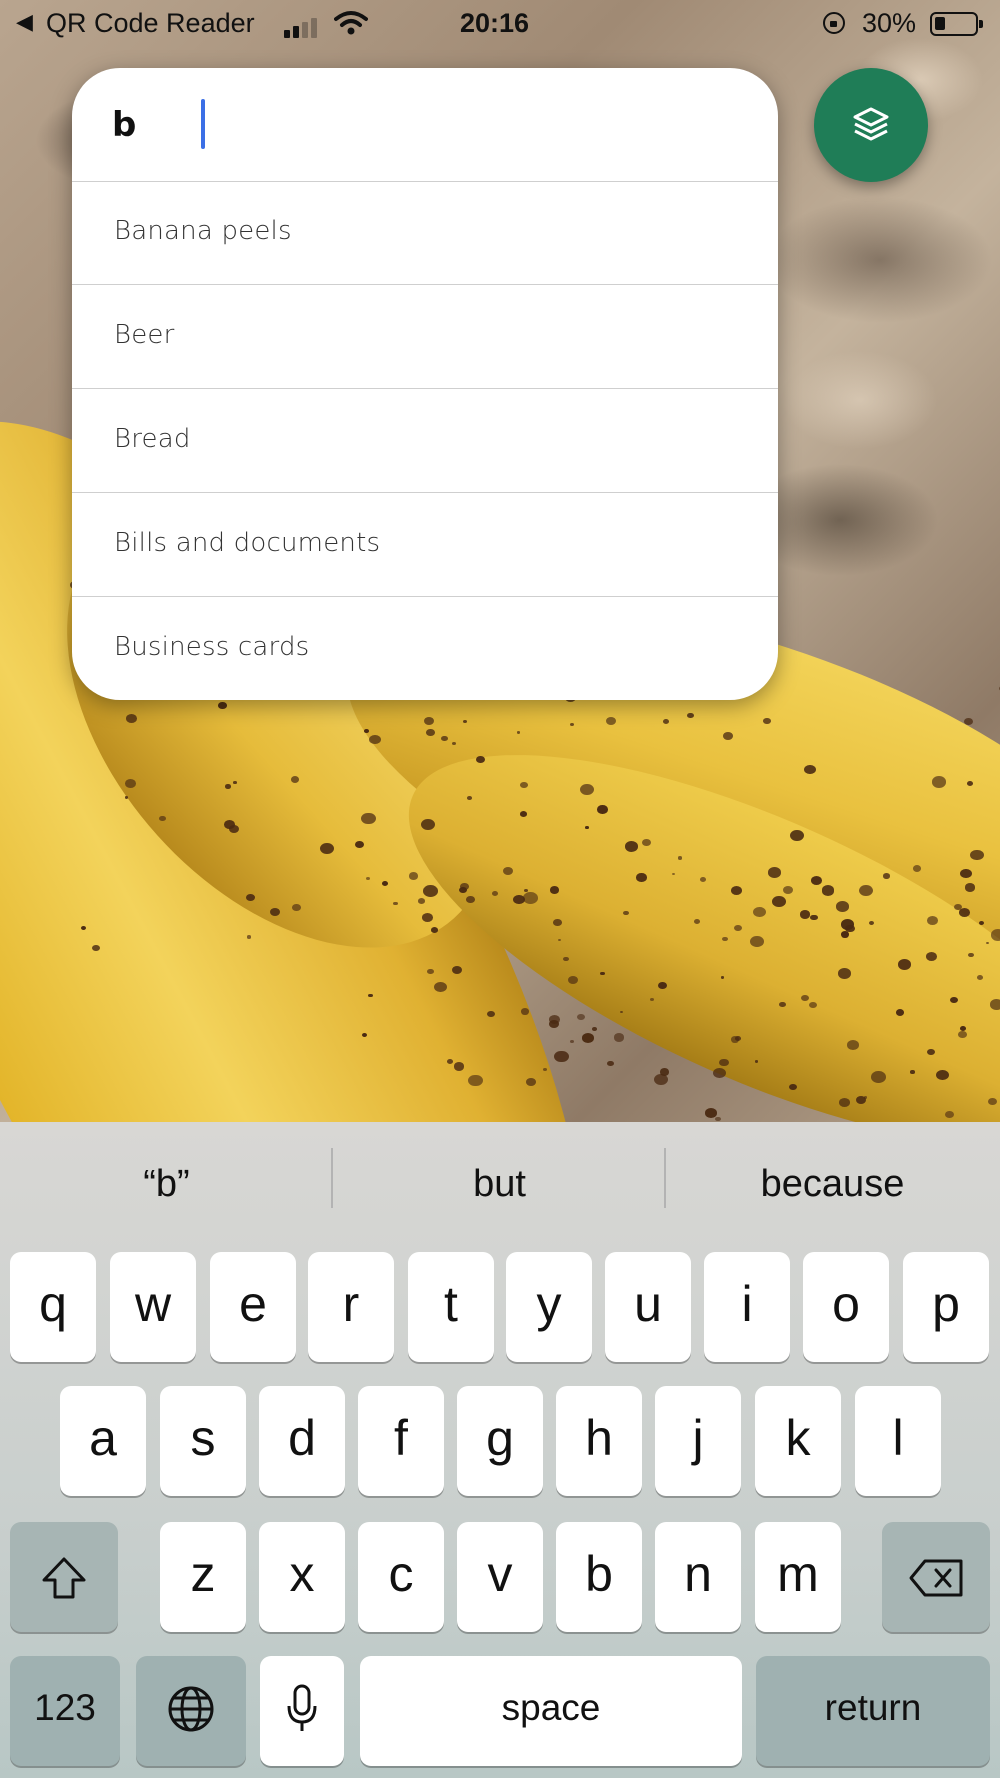 Image resolution: width=1000 pixels, height=1778 pixels. What do you see at coordinates (798, 1577) in the screenshot?
I see `key-m: m` at bounding box center [798, 1577].